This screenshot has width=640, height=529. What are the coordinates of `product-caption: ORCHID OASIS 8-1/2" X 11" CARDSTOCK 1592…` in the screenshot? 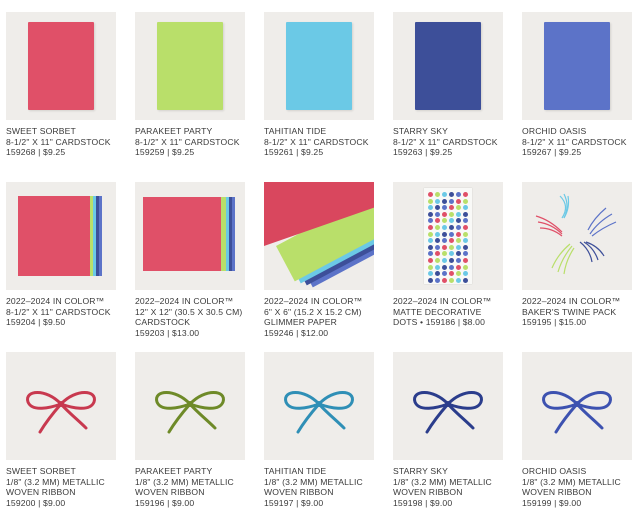 It's located at (577, 142).